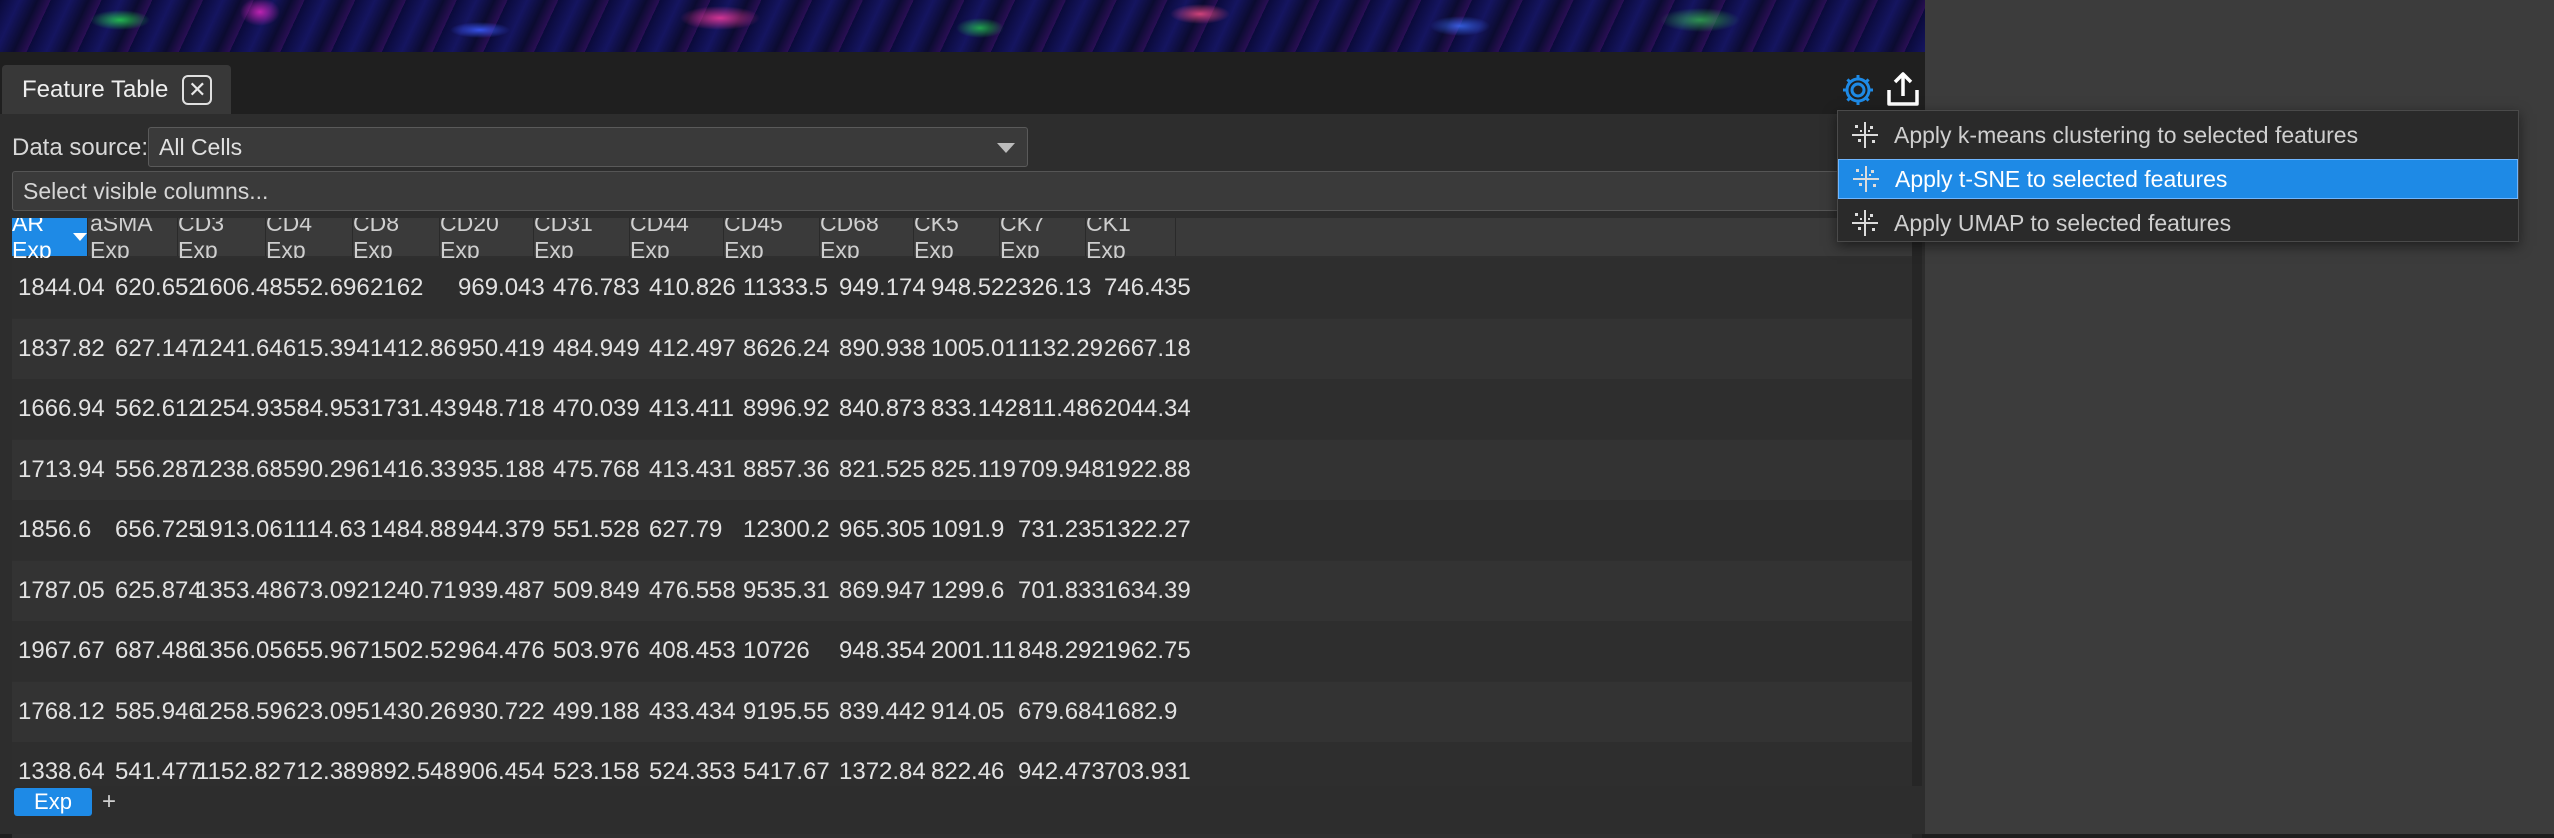 The width and height of the screenshot is (2554, 838). I want to click on menu-item: Apply t-SNE to selected features, so click(2178, 179).